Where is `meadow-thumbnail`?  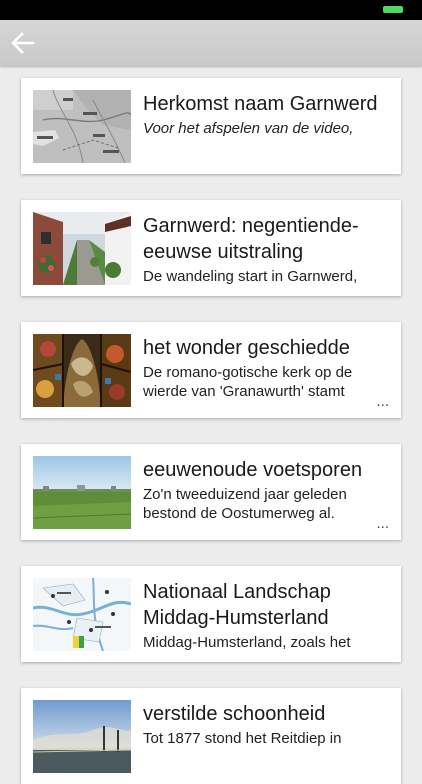
meadow-thumbnail is located at coordinates (82, 492).